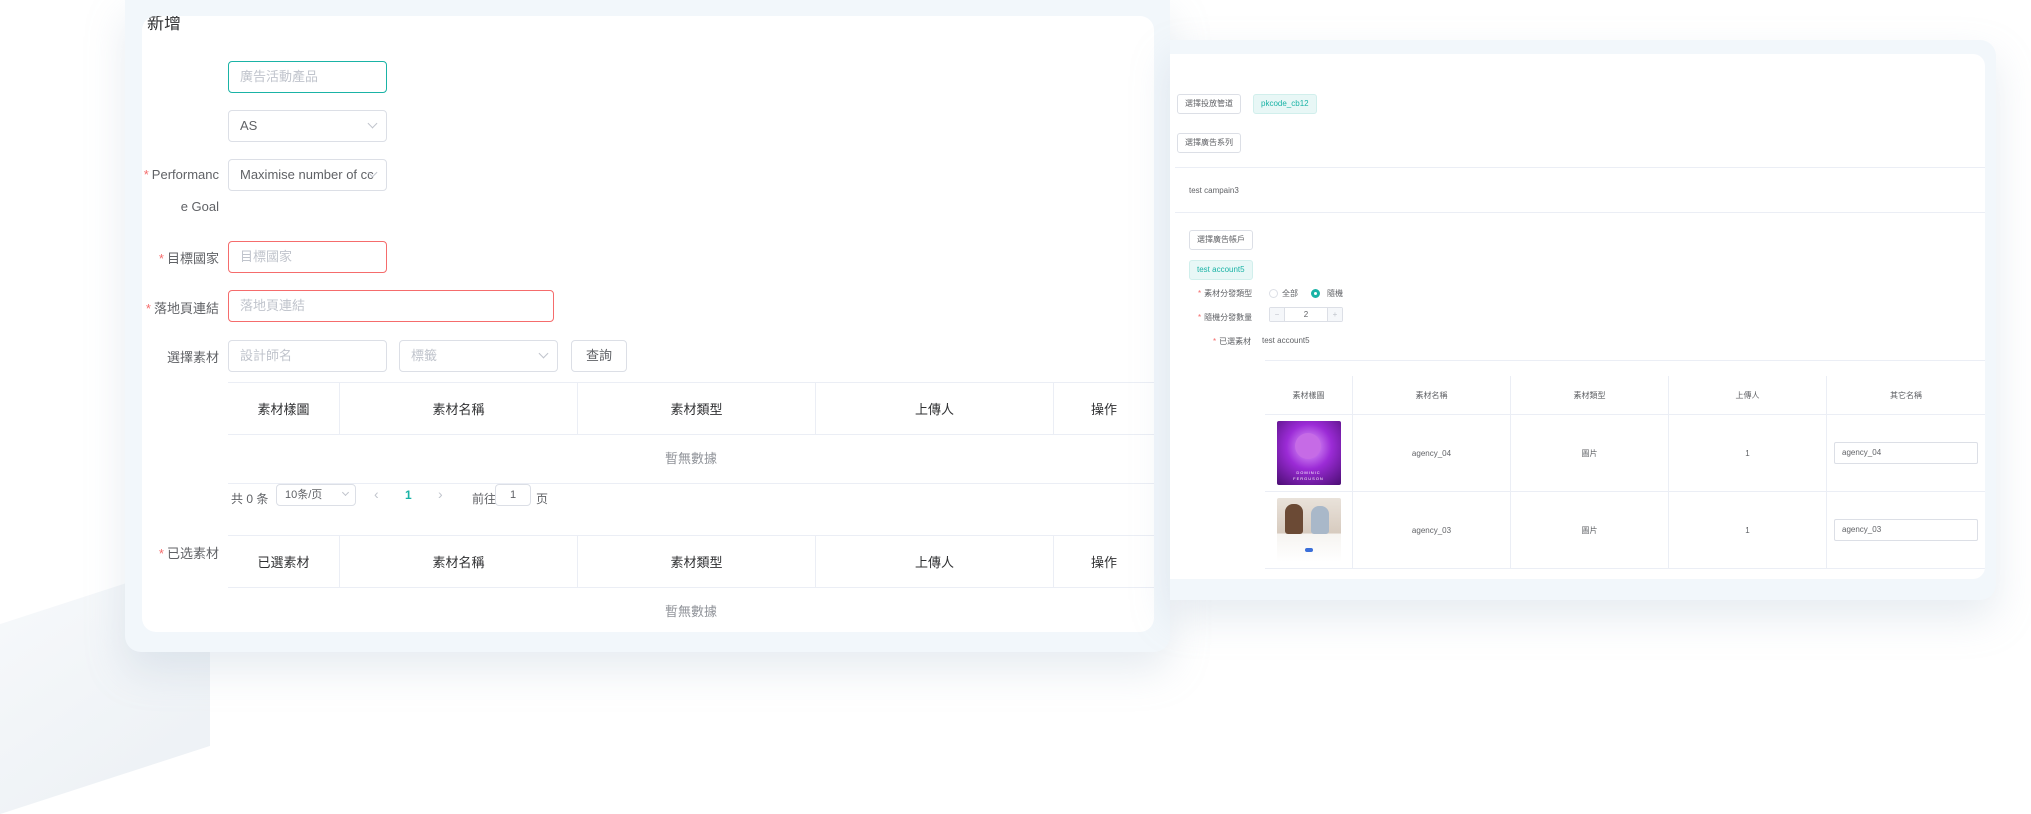  What do you see at coordinates (408, 495) in the screenshot?
I see `page-1: 1` at bounding box center [408, 495].